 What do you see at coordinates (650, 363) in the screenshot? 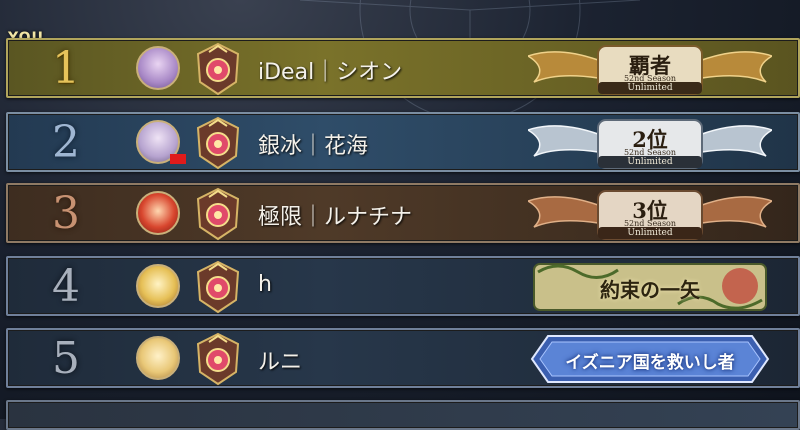
I see `badge-title: イズニア国を救いし者` at bounding box center [650, 363].